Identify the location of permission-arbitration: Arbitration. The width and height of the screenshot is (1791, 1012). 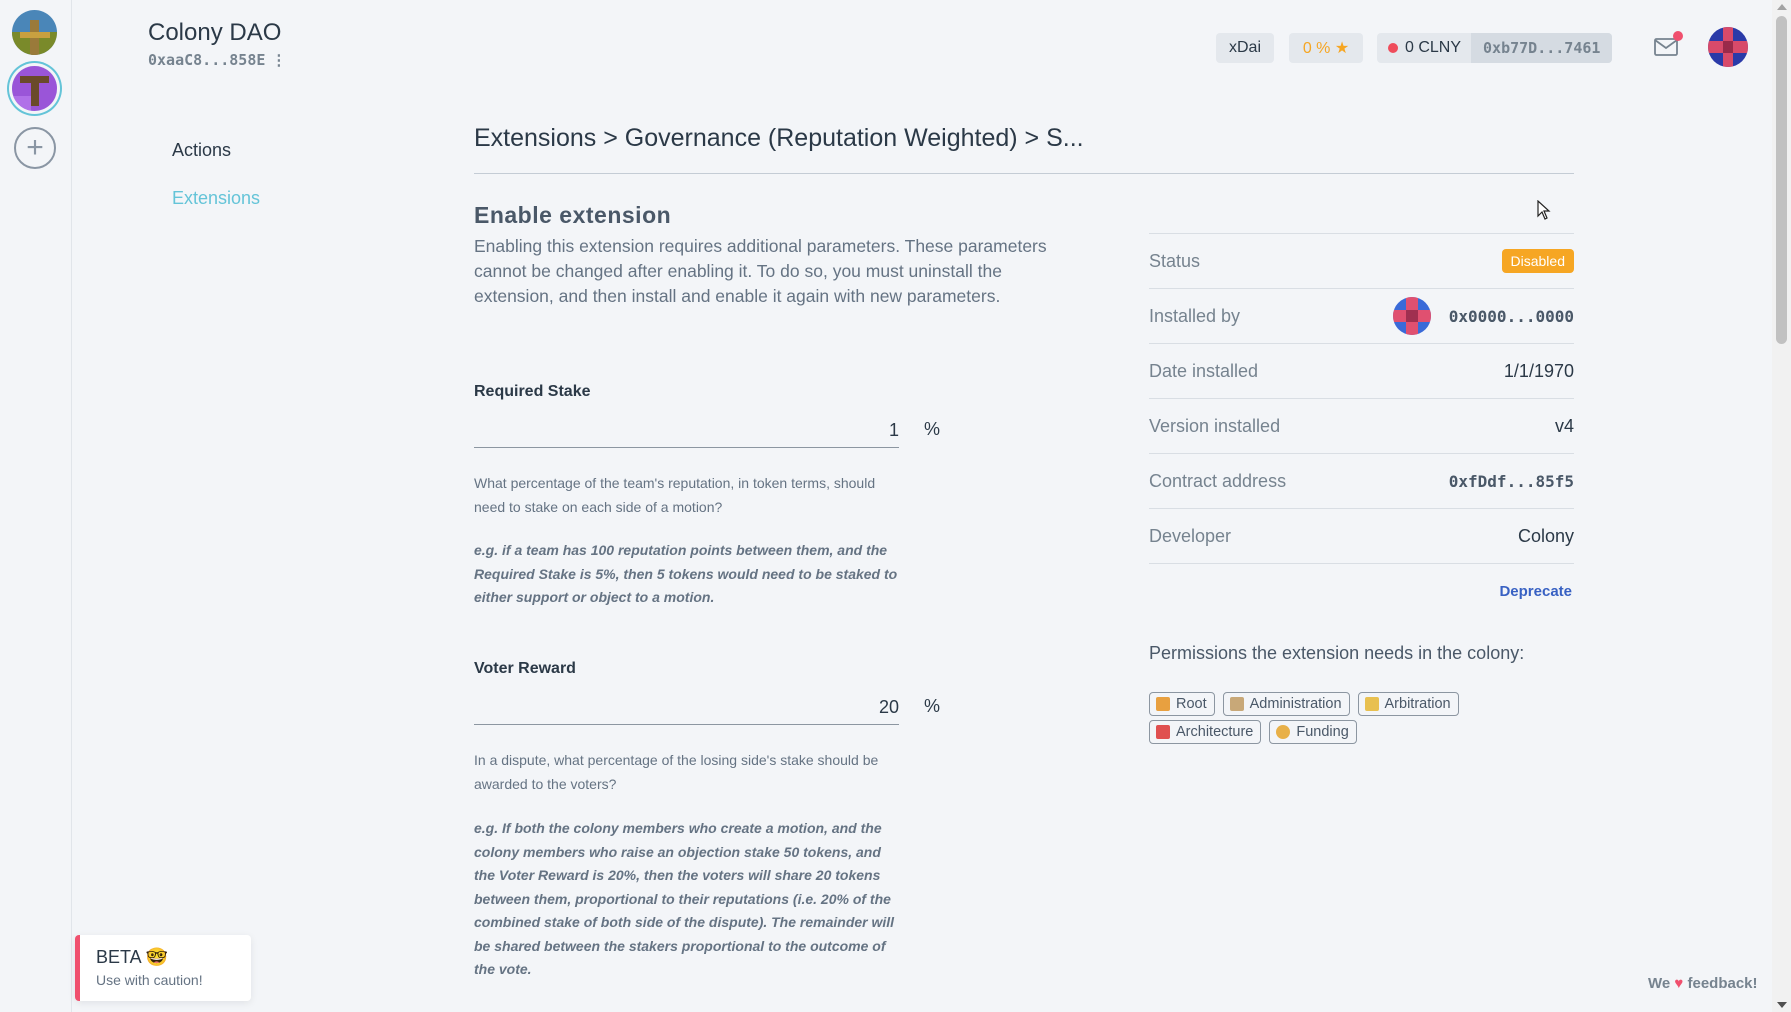
(1408, 704).